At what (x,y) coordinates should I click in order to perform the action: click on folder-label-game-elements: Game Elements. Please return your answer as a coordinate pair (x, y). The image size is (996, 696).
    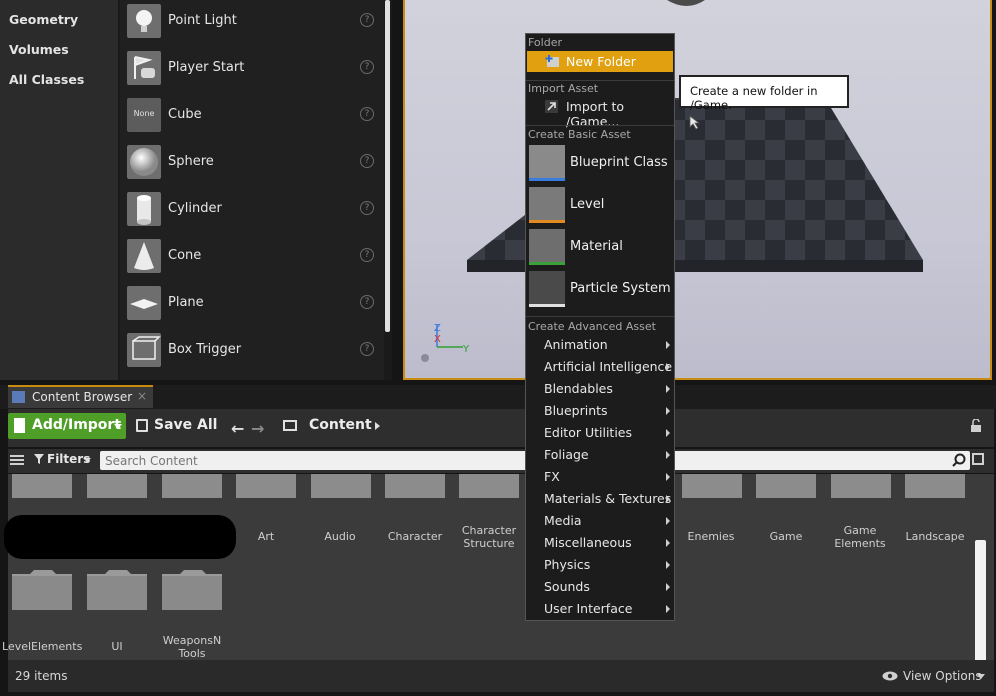
    Looking at the image, I should click on (860, 537).